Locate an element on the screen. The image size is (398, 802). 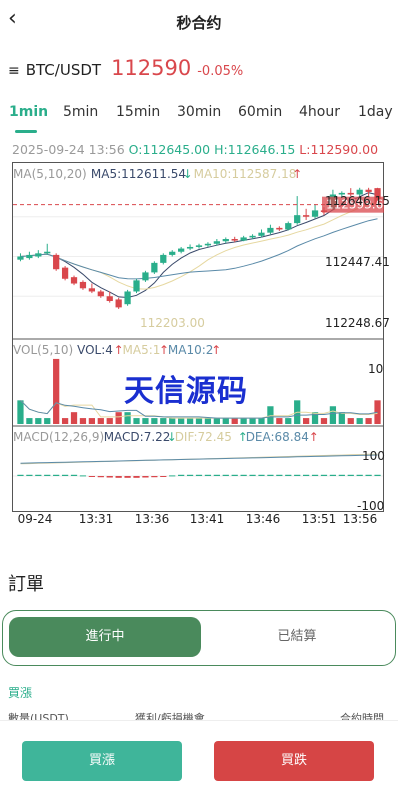
main-legend-item: MA10:112587.18 is located at coordinates (245, 174).